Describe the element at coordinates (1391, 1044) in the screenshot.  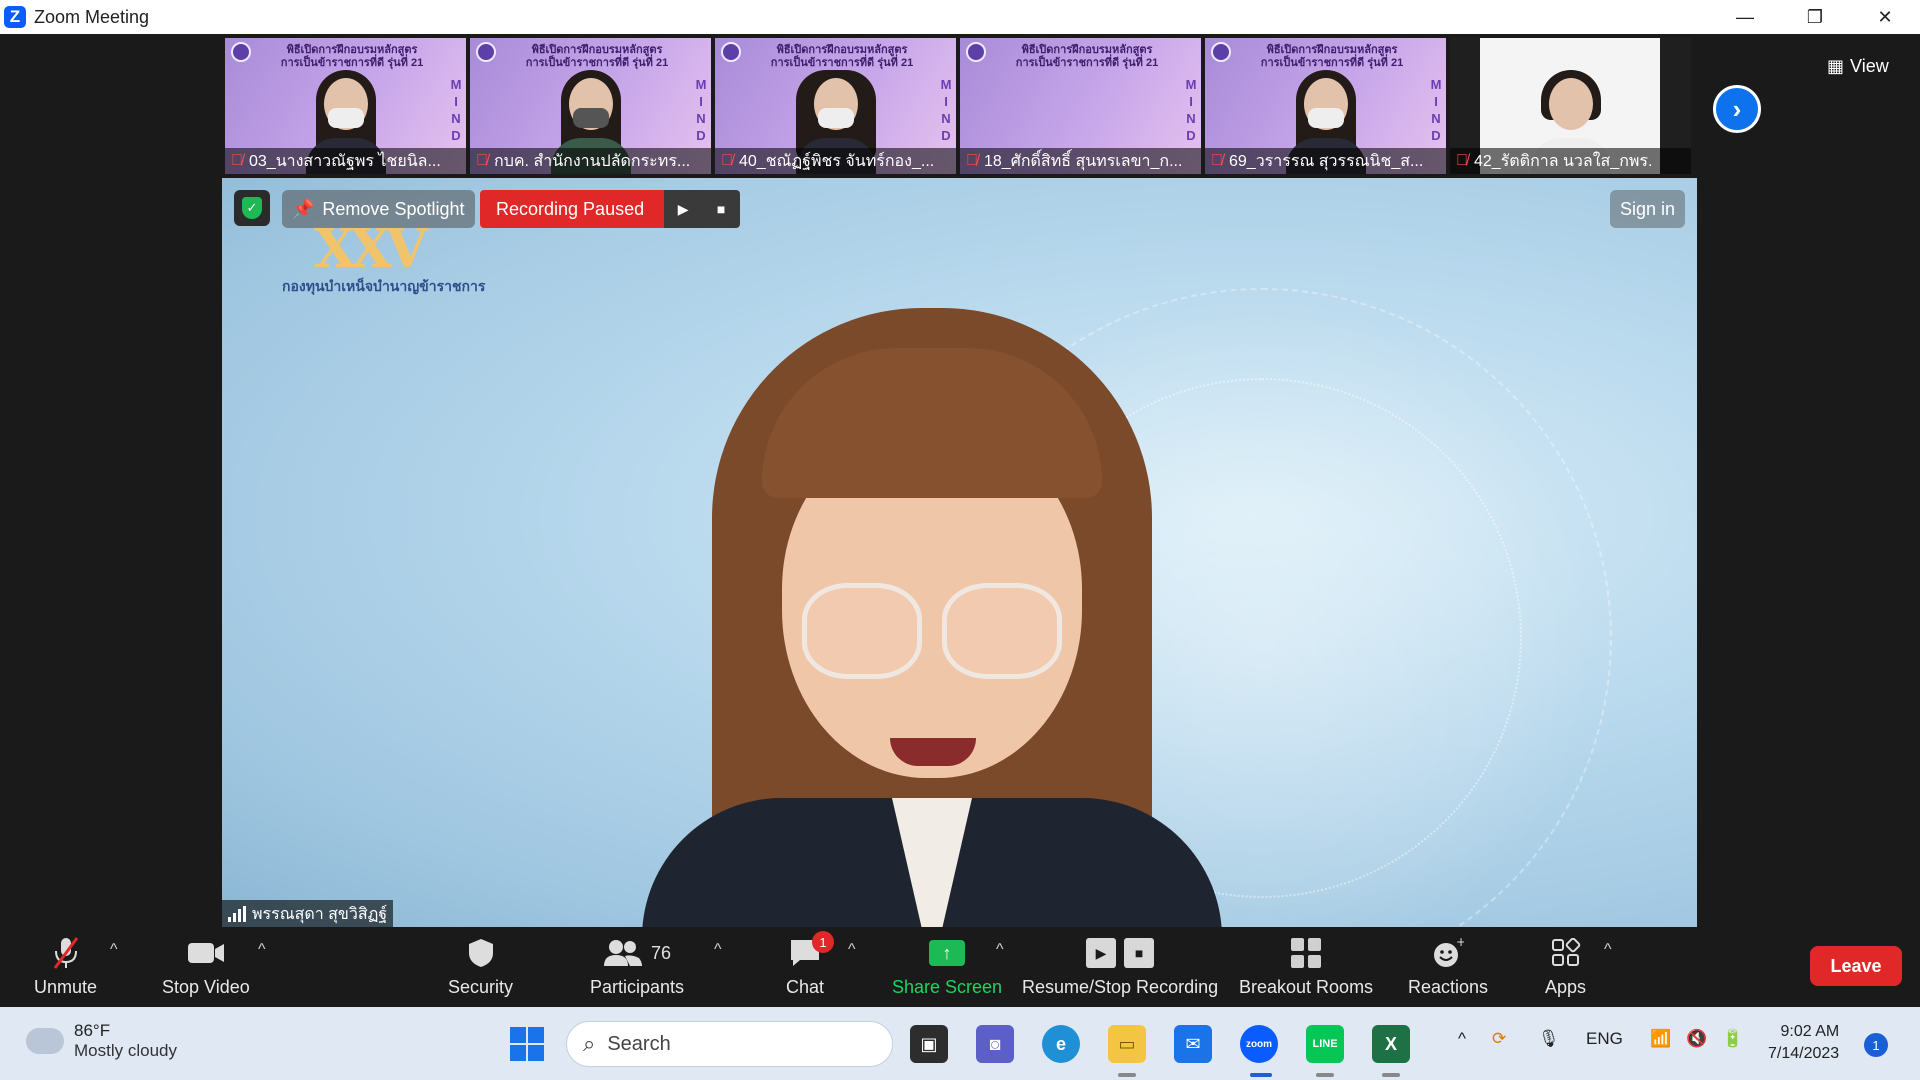
I see `excel-icon: X` at that location.